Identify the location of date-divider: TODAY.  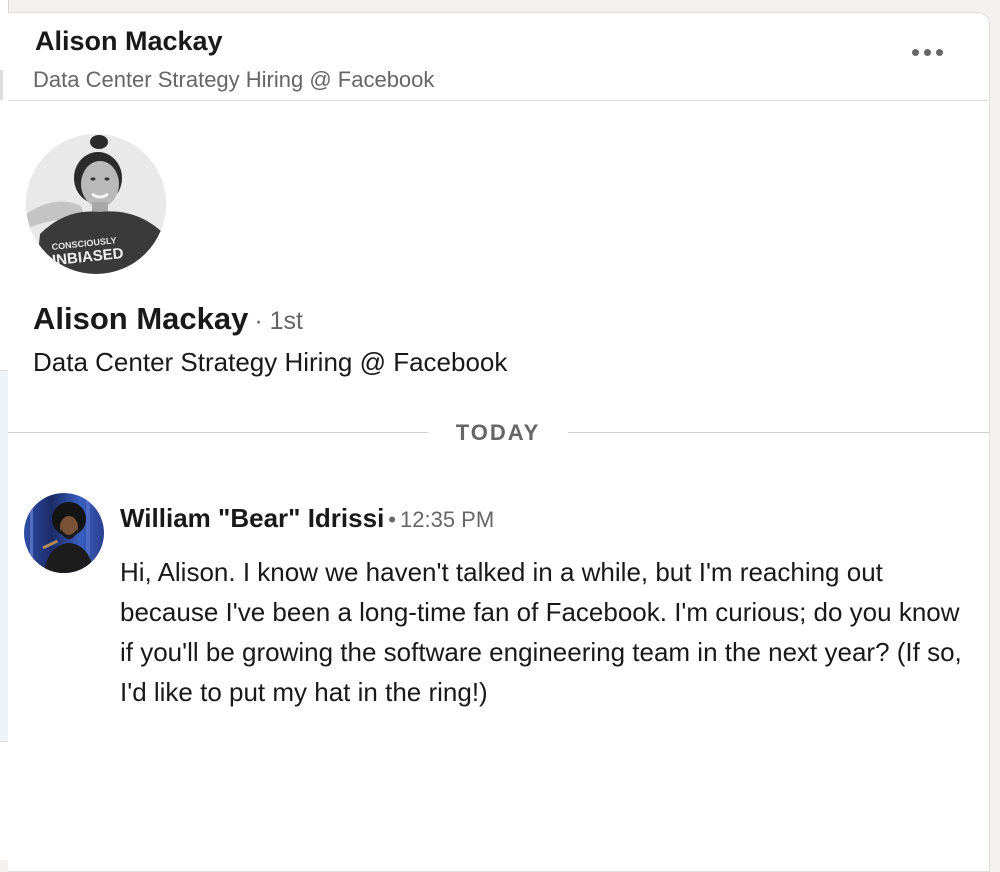
(498, 432).